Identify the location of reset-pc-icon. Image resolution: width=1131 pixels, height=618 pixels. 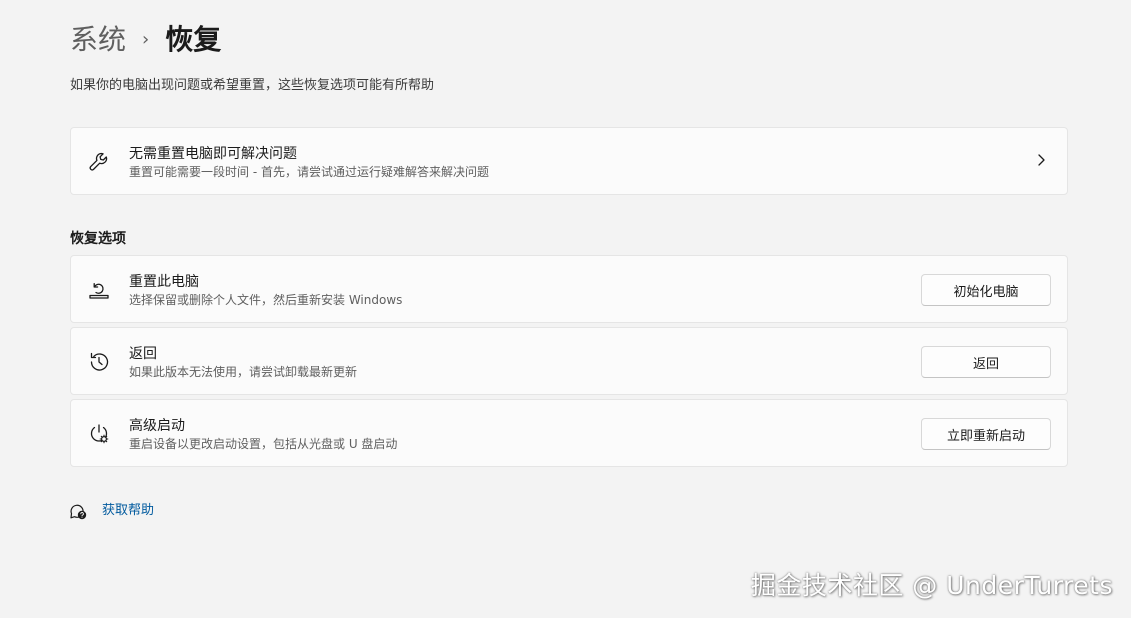
(99, 290).